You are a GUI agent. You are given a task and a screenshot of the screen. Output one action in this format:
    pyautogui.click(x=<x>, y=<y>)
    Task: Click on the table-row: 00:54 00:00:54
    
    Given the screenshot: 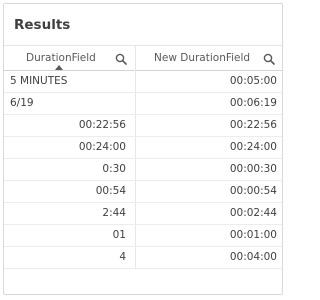 What is the action you would take?
    pyautogui.click(x=143, y=192)
    